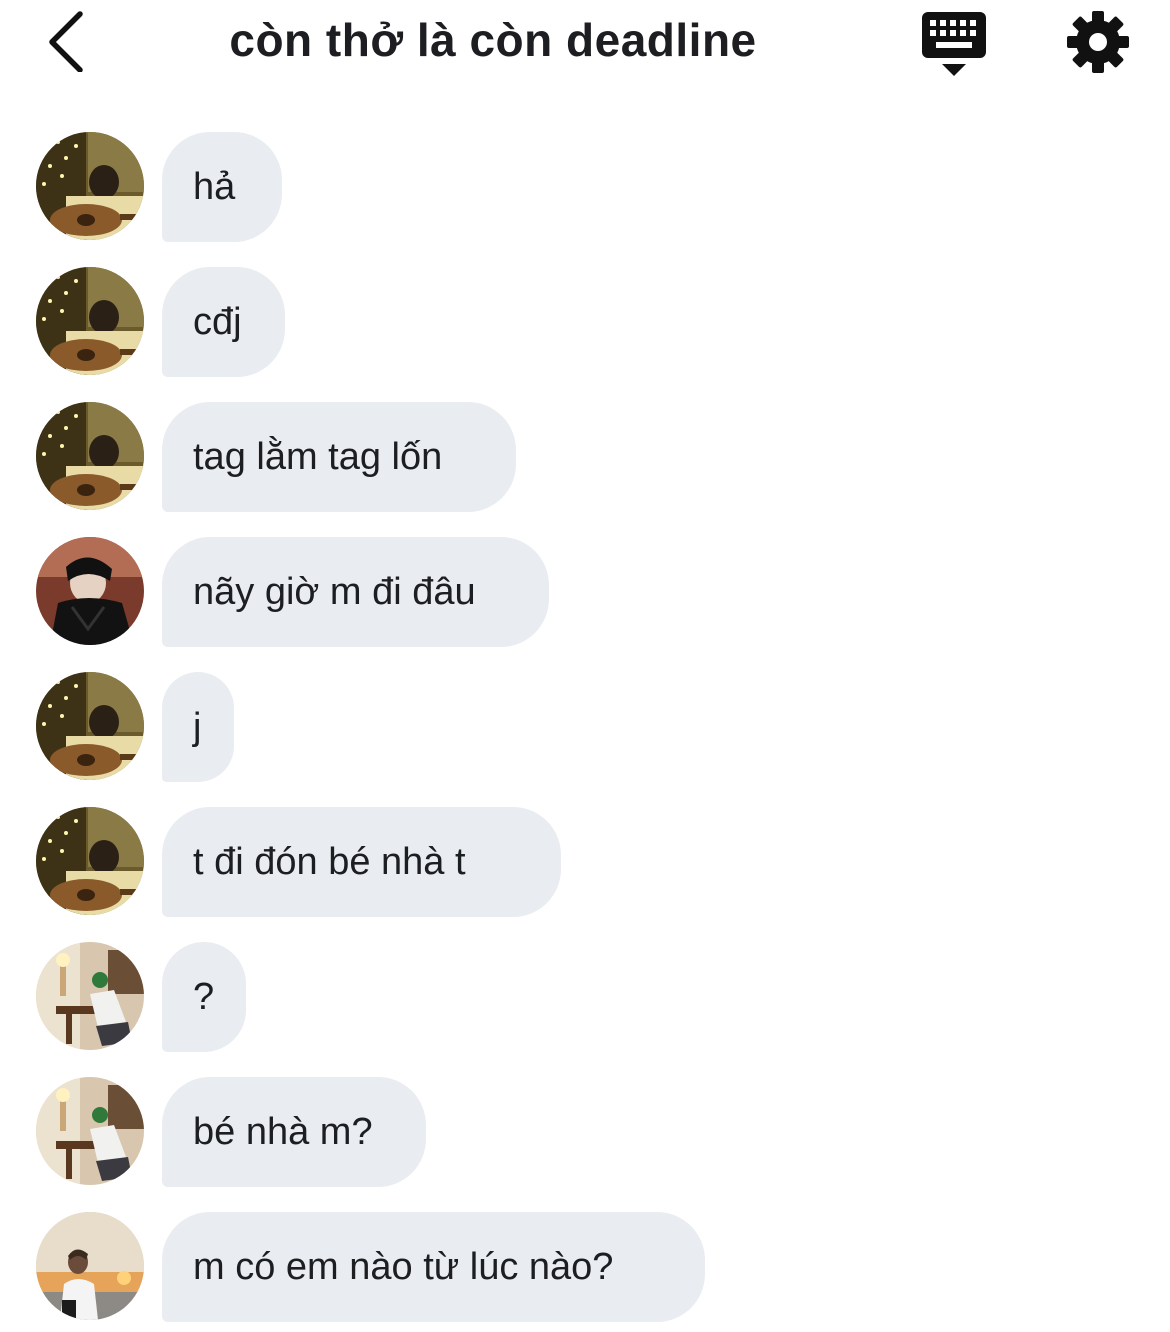  What do you see at coordinates (204, 997) in the screenshot?
I see `message-bubble: ?` at bounding box center [204, 997].